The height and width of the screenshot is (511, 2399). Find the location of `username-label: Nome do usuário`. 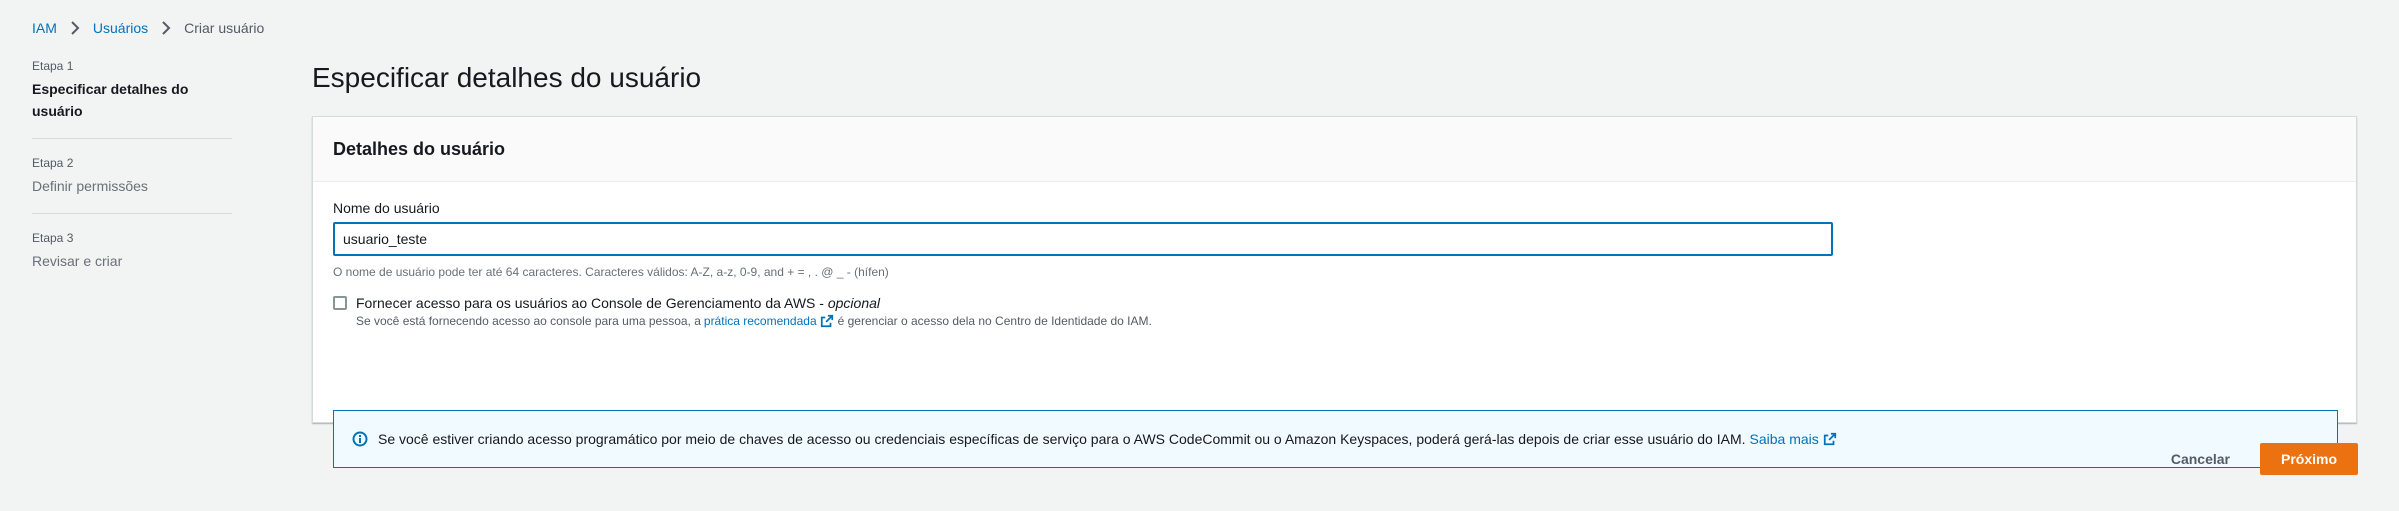

username-label: Nome do usuário is located at coordinates (386, 208).